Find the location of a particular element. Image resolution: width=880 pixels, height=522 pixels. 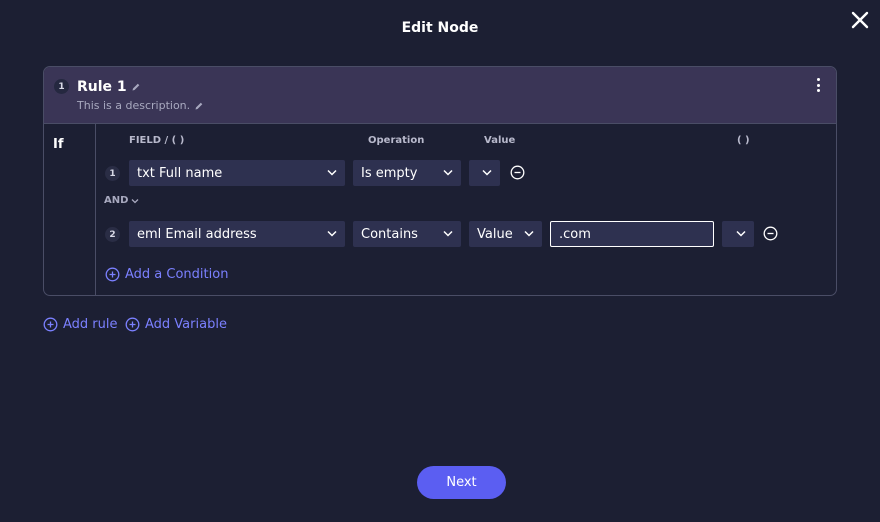

rule-title: Rule 1 is located at coordinates (109, 87).